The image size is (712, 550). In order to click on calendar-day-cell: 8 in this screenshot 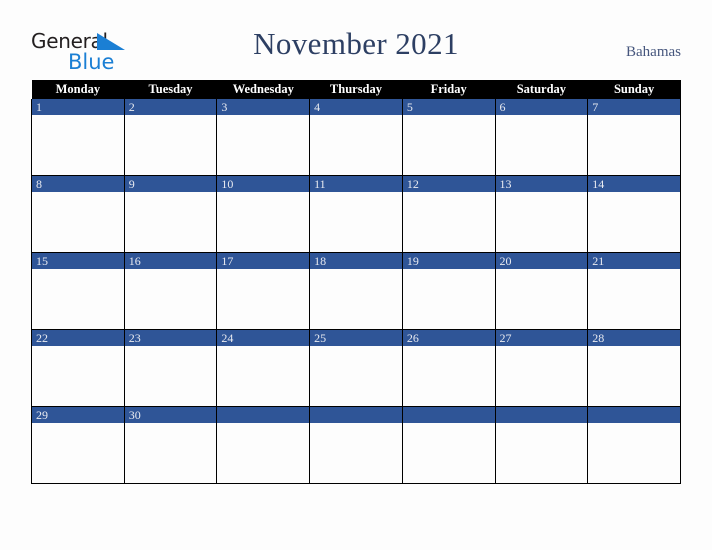, I will do `click(78, 214)`.